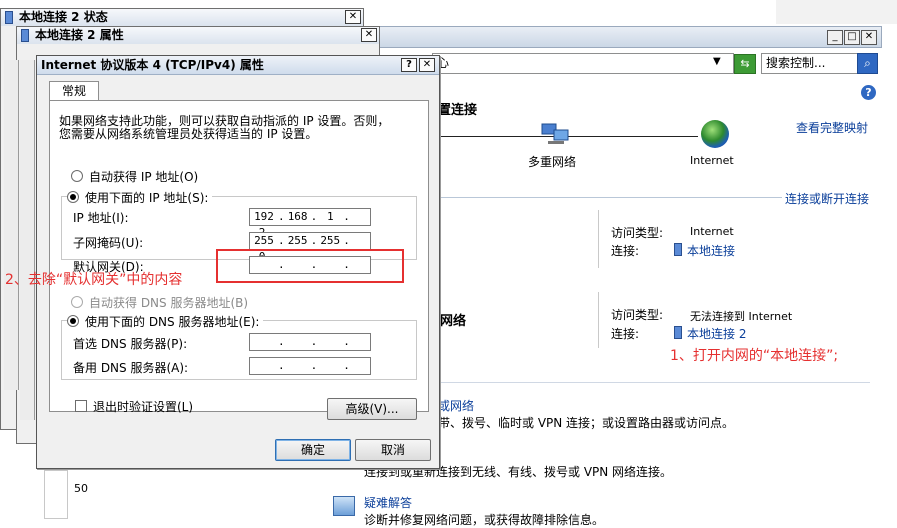 Image resolution: width=897 pixels, height=528 pixels. Describe the element at coordinates (74, 91) in the screenshot. I see `tab-general: 常规` at that location.